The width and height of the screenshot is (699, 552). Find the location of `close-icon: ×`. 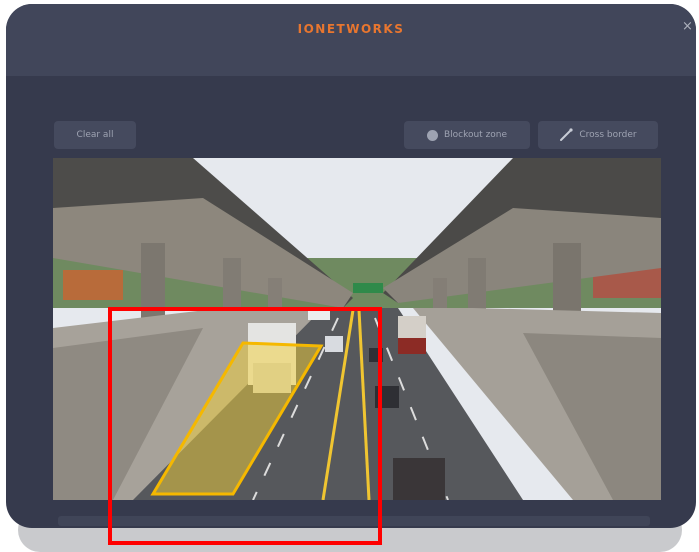

close-icon: × is located at coordinates (689, 27).